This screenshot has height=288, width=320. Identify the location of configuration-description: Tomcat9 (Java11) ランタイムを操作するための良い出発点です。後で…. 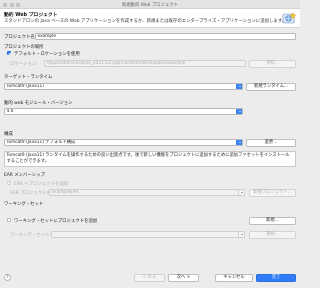
(150, 159).